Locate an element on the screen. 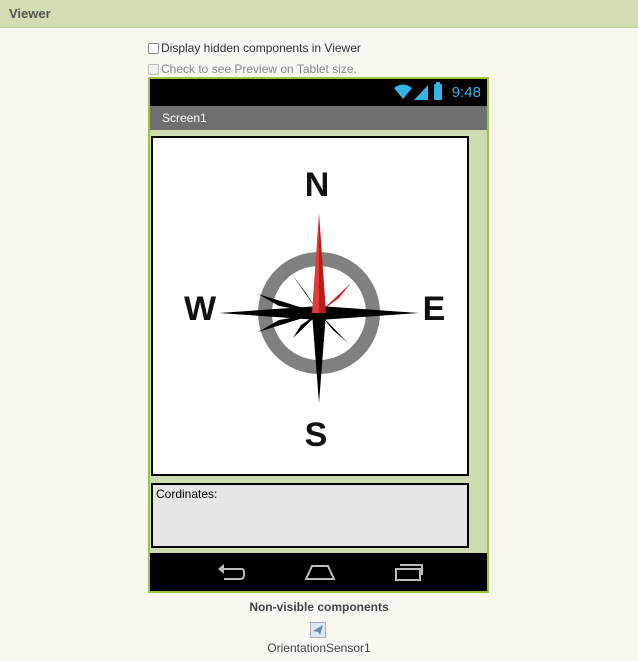  orientation-sensor-label: OrientationSensor1 is located at coordinates (319, 648).